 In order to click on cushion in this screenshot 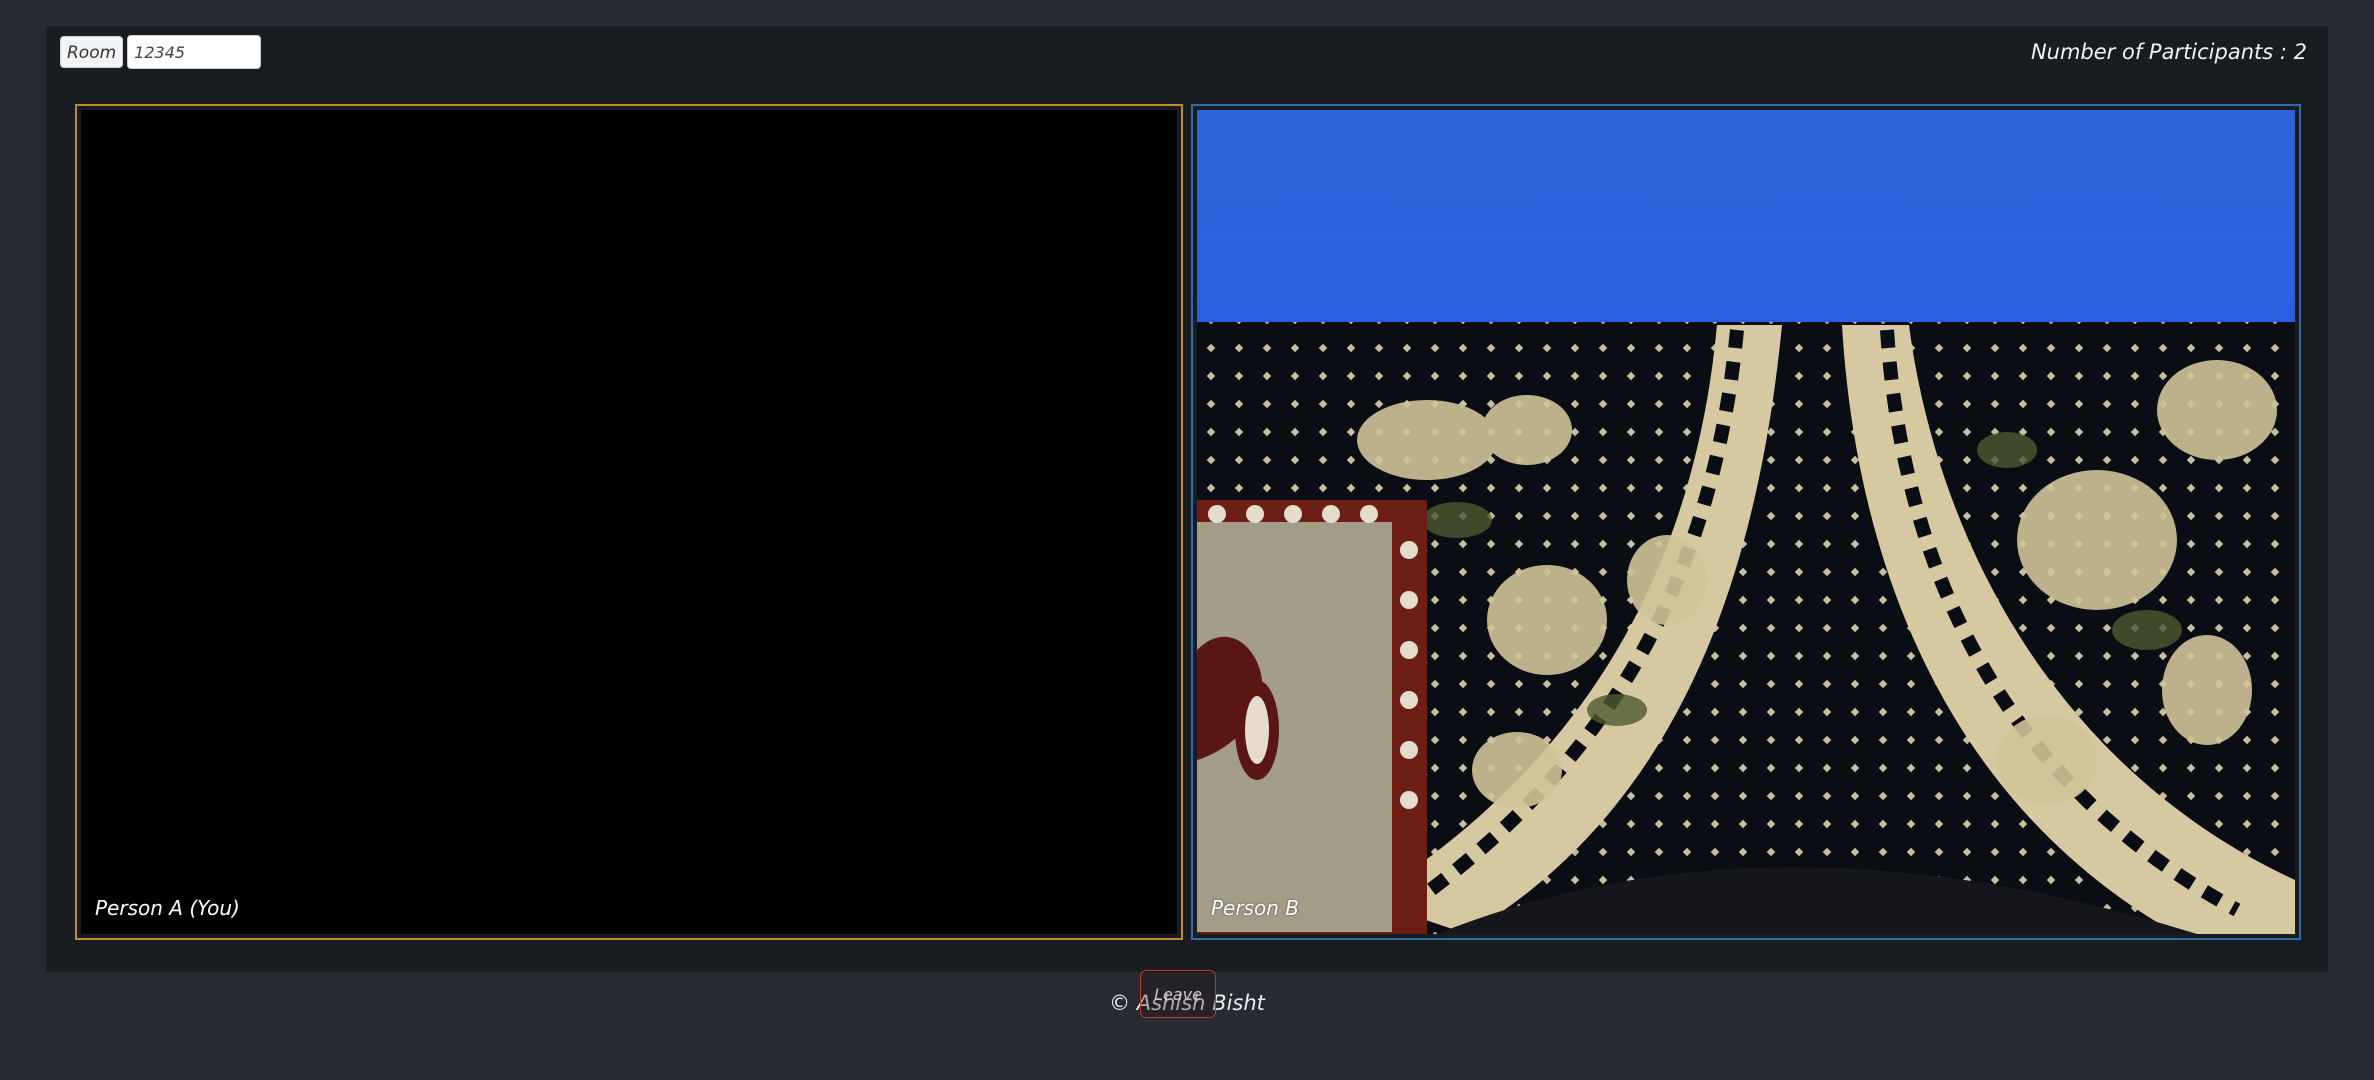, I will do `click(1312, 717)`.